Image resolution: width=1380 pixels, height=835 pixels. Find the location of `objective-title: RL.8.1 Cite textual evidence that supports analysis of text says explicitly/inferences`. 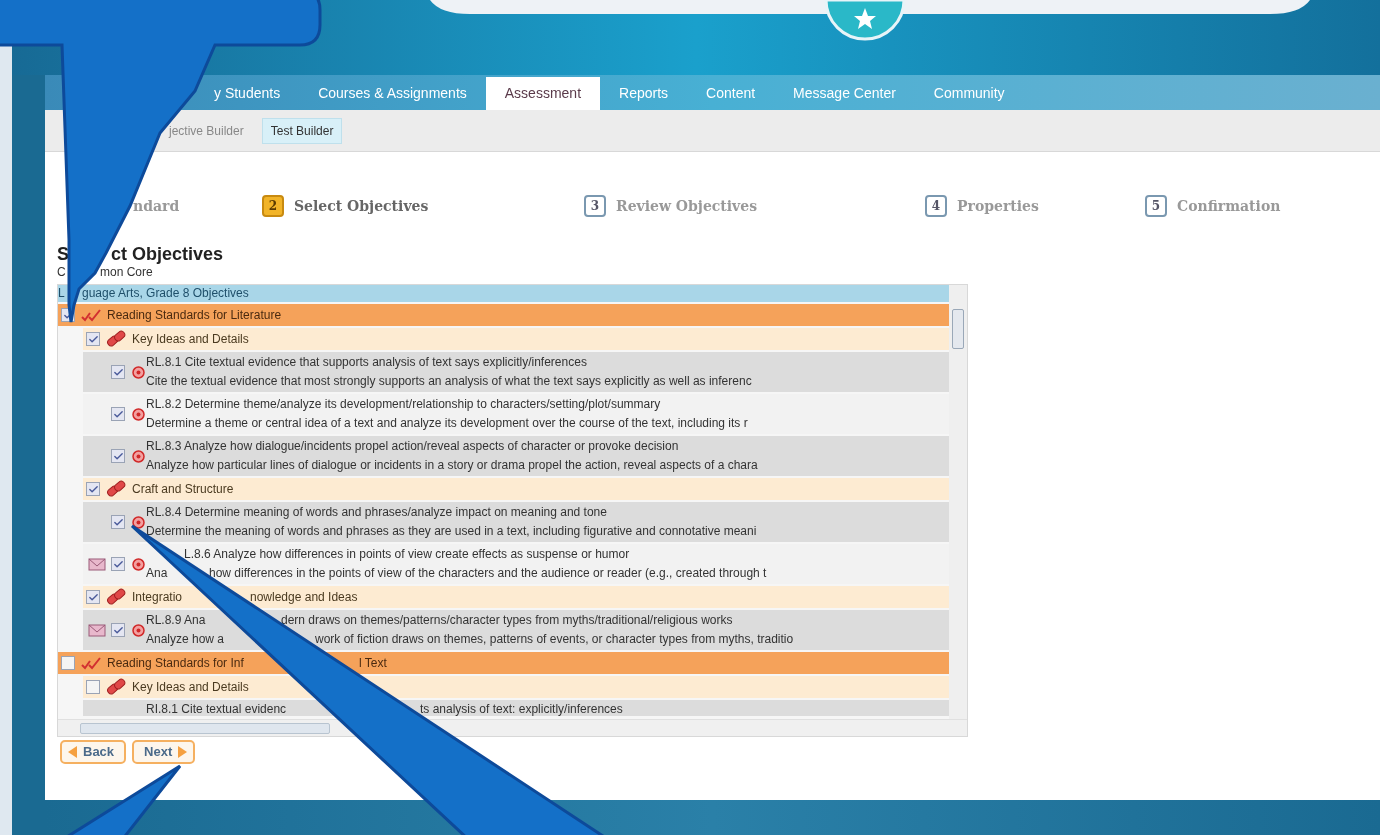

objective-title: RL.8.1 Cite textual evidence that supports analysis of text says explicitly/inferences is located at coordinates (366, 362).